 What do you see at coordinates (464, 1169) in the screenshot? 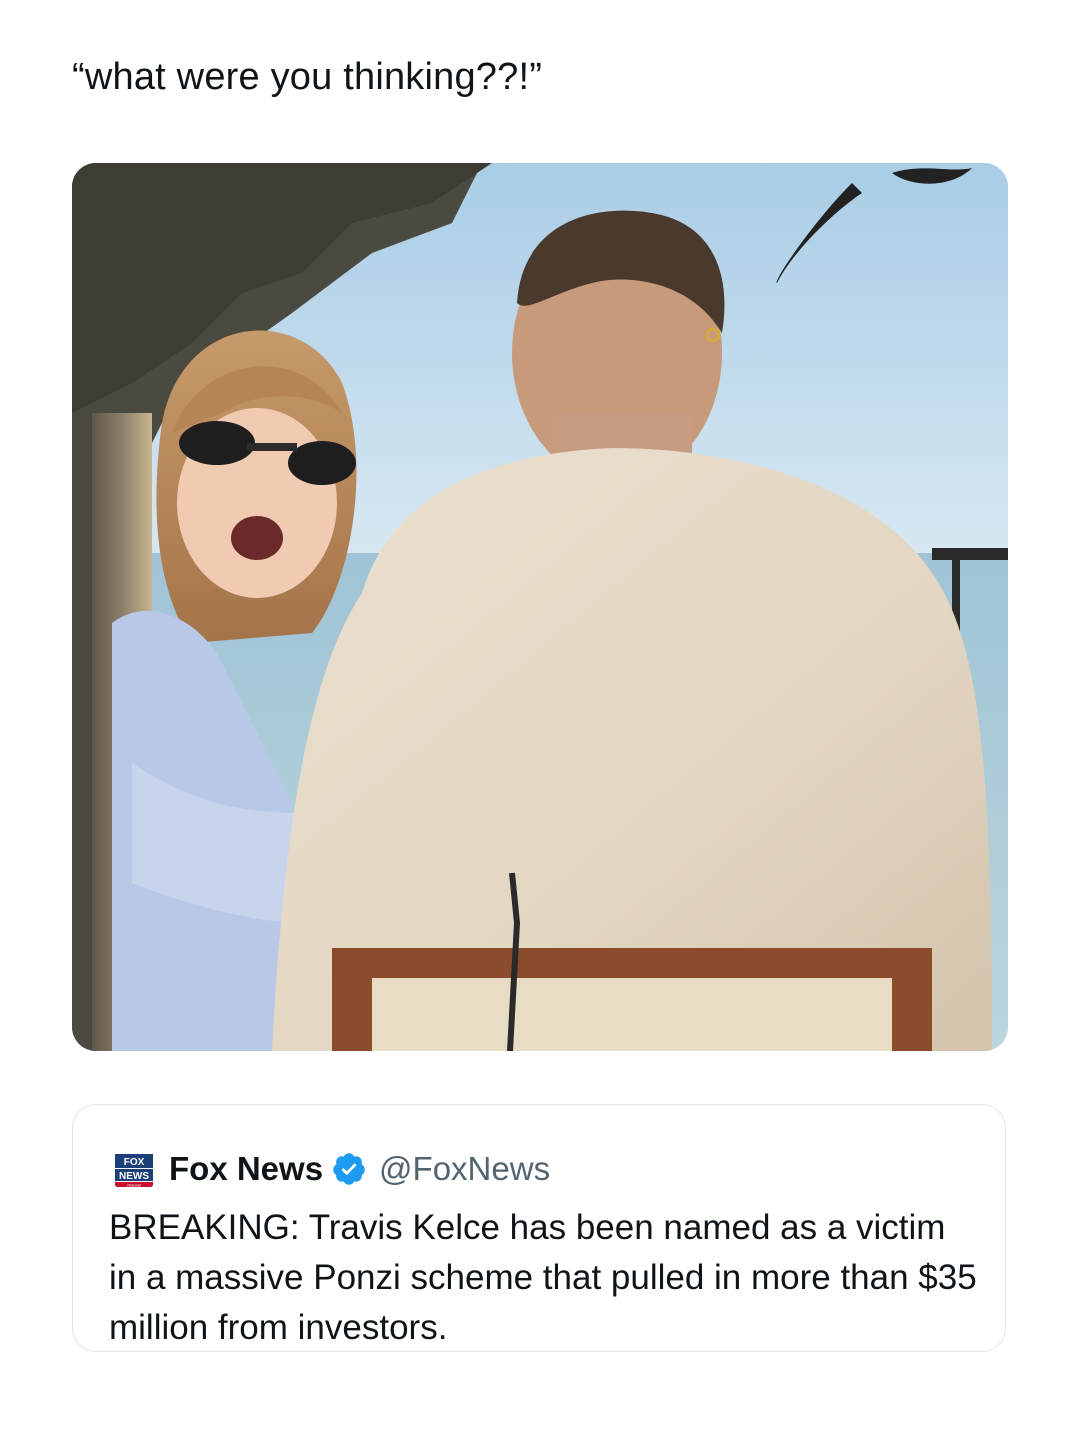
I see `quoted-handle: @FoxNews` at bounding box center [464, 1169].